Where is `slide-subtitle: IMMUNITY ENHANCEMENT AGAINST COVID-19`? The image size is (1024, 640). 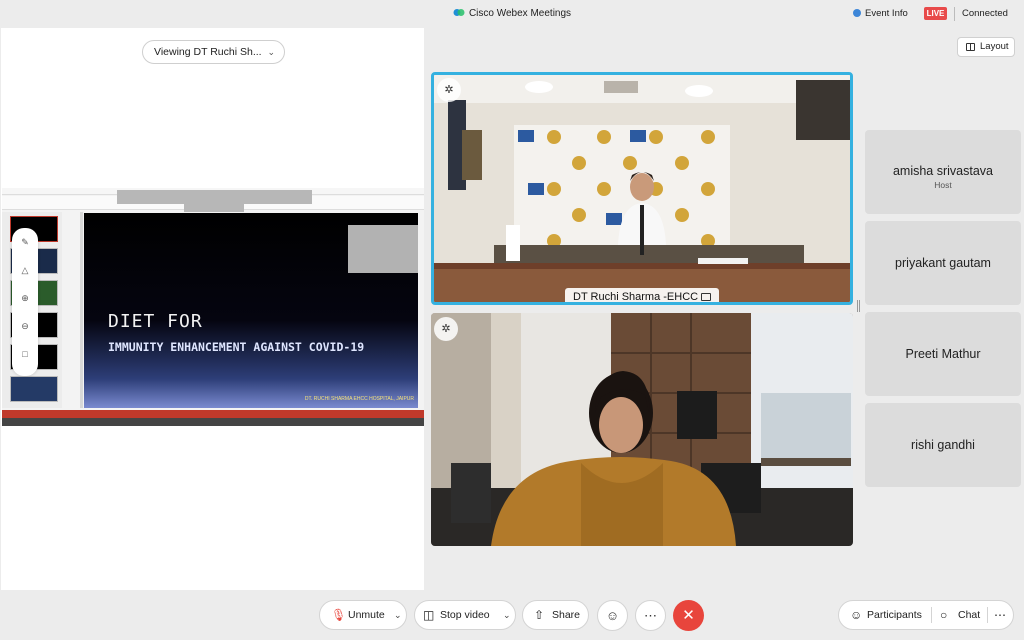 slide-subtitle: IMMUNITY ENHANCEMENT AGAINST COVID-19 is located at coordinates (236, 347).